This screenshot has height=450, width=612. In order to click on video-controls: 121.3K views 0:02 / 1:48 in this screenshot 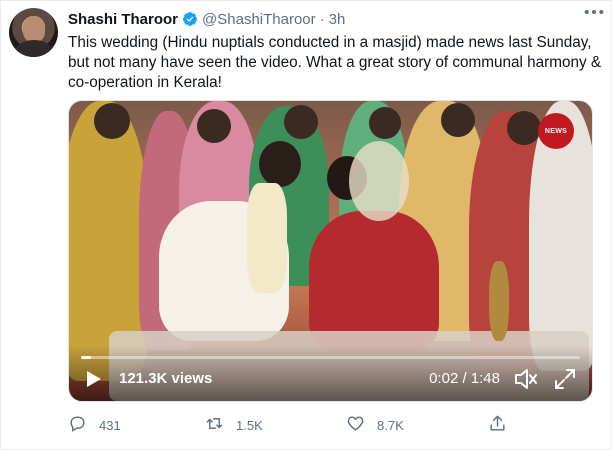, I will do `click(330, 373)`.